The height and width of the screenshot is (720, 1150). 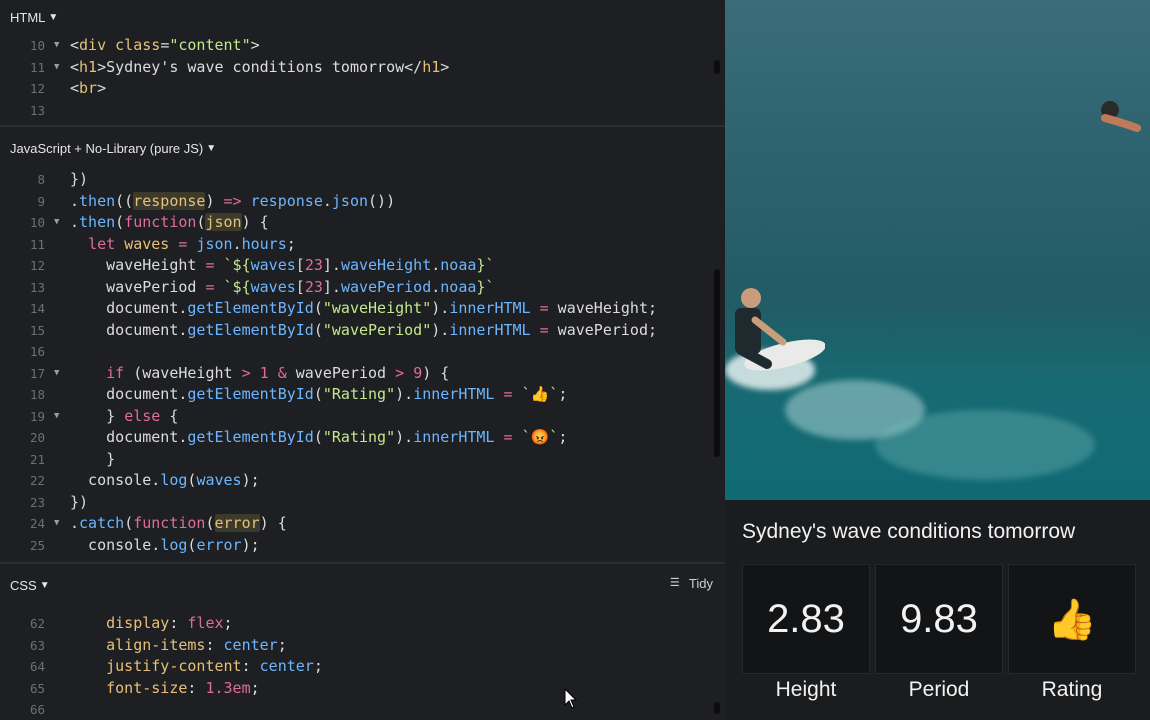 I want to click on code-line: 25 console.log(error);, so click(x=362, y=546).